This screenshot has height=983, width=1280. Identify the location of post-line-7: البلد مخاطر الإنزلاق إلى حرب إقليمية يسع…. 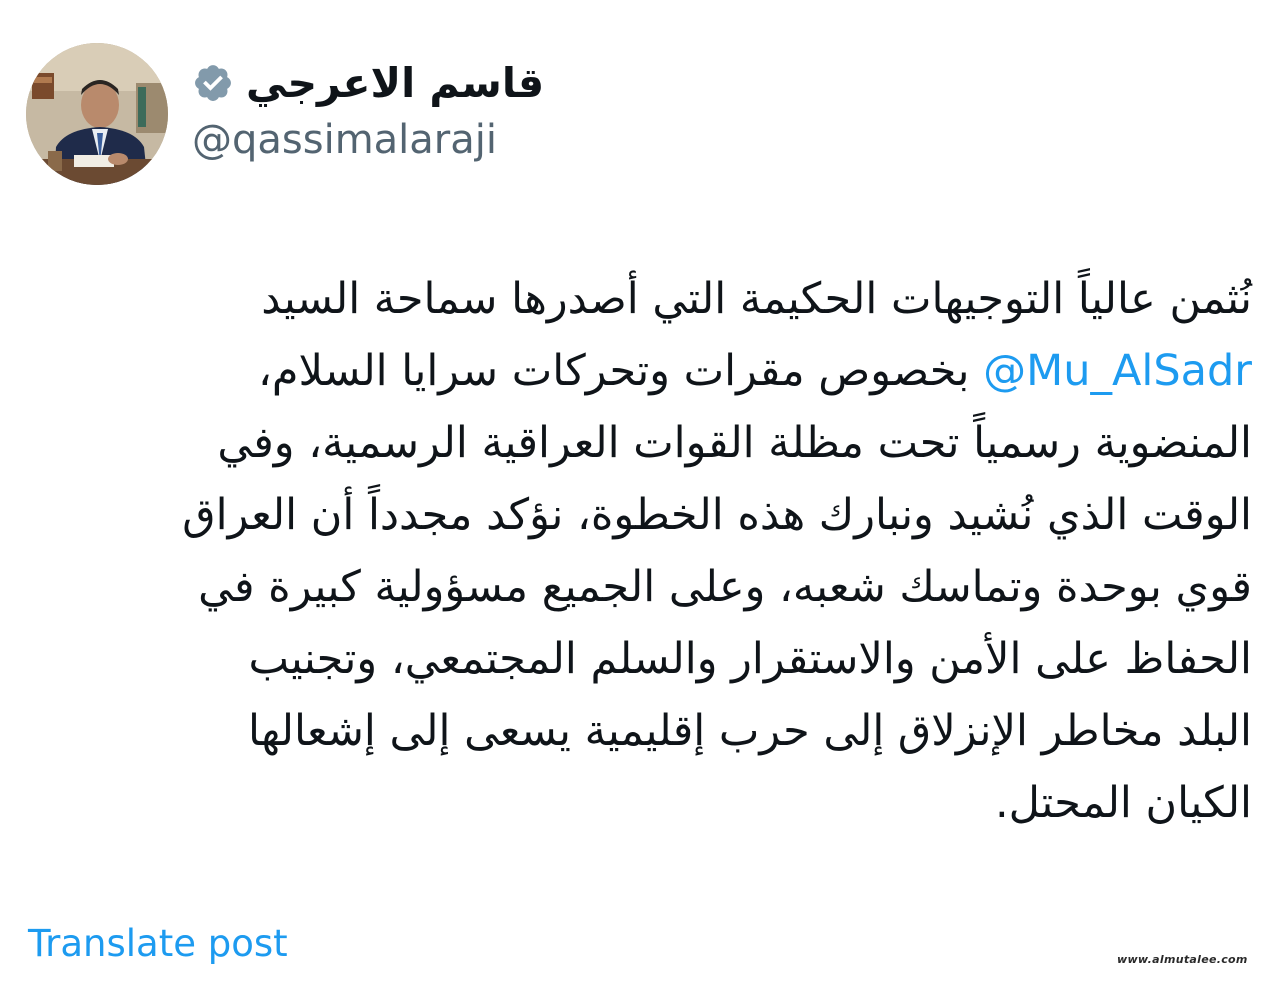
(750, 731).